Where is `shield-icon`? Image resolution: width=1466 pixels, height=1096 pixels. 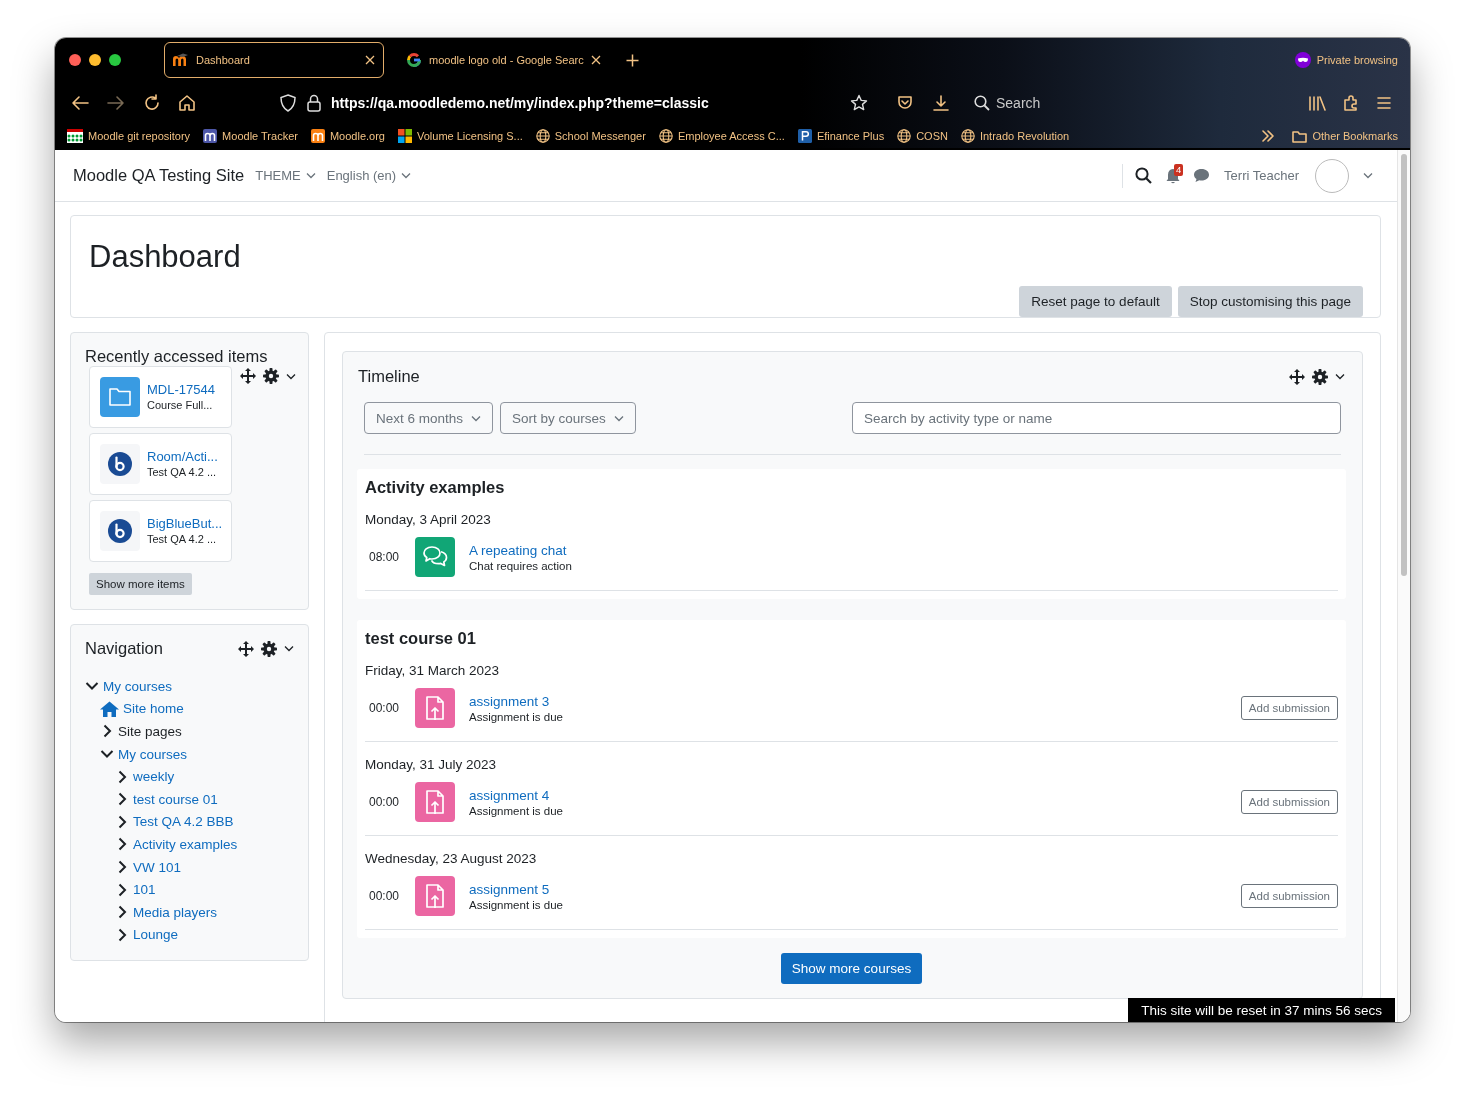
shield-icon is located at coordinates (288, 103).